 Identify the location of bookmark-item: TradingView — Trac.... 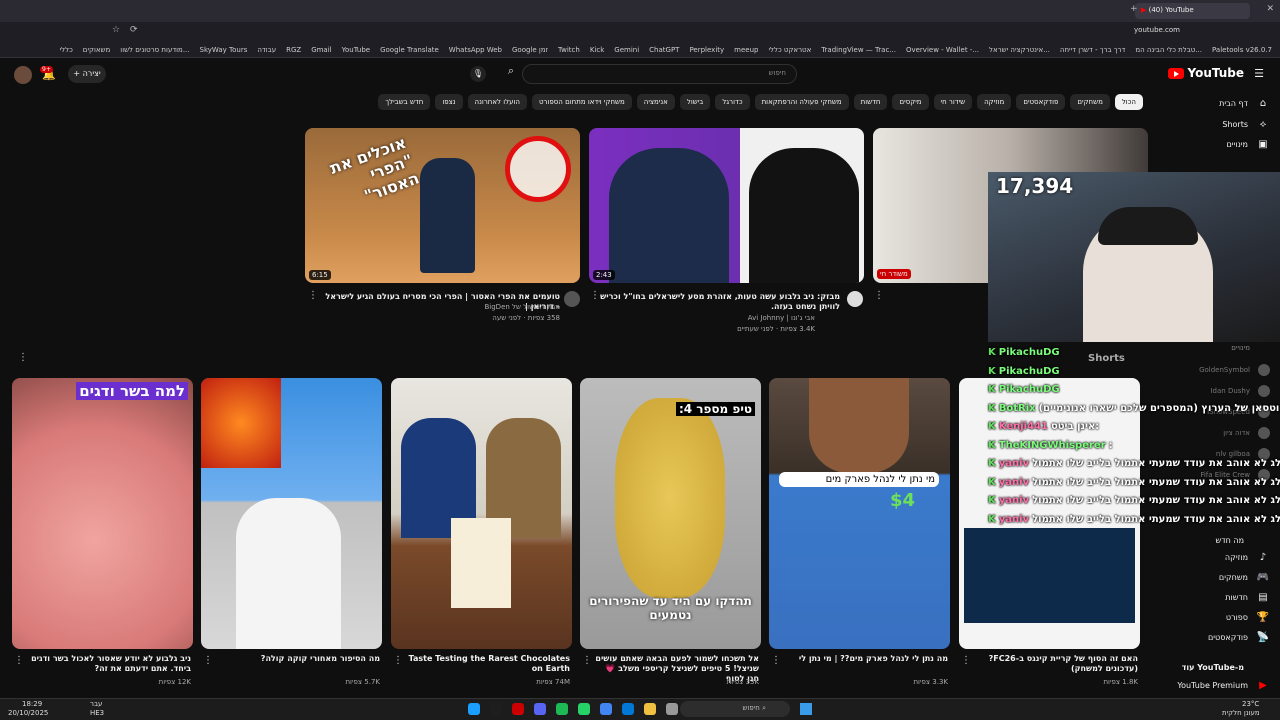
(858, 50).